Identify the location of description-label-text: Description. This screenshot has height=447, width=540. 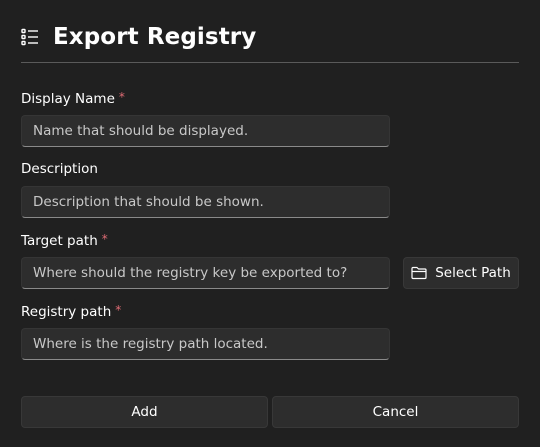
(59, 169).